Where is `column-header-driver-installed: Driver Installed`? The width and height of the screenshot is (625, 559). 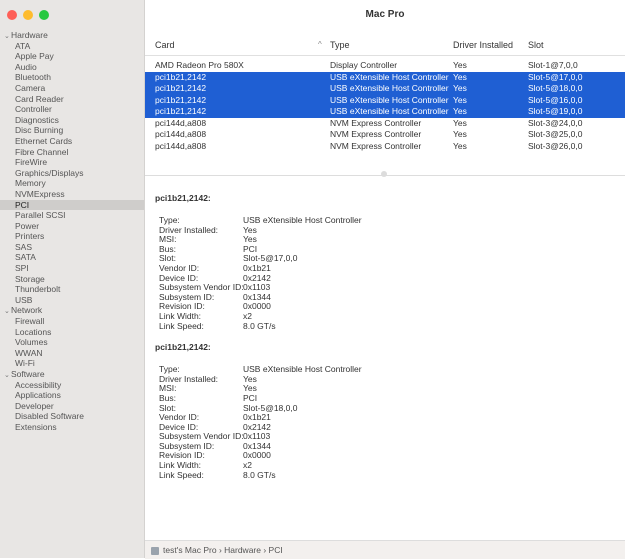
column-header-driver-installed: Driver Installed is located at coordinates (483, 45).